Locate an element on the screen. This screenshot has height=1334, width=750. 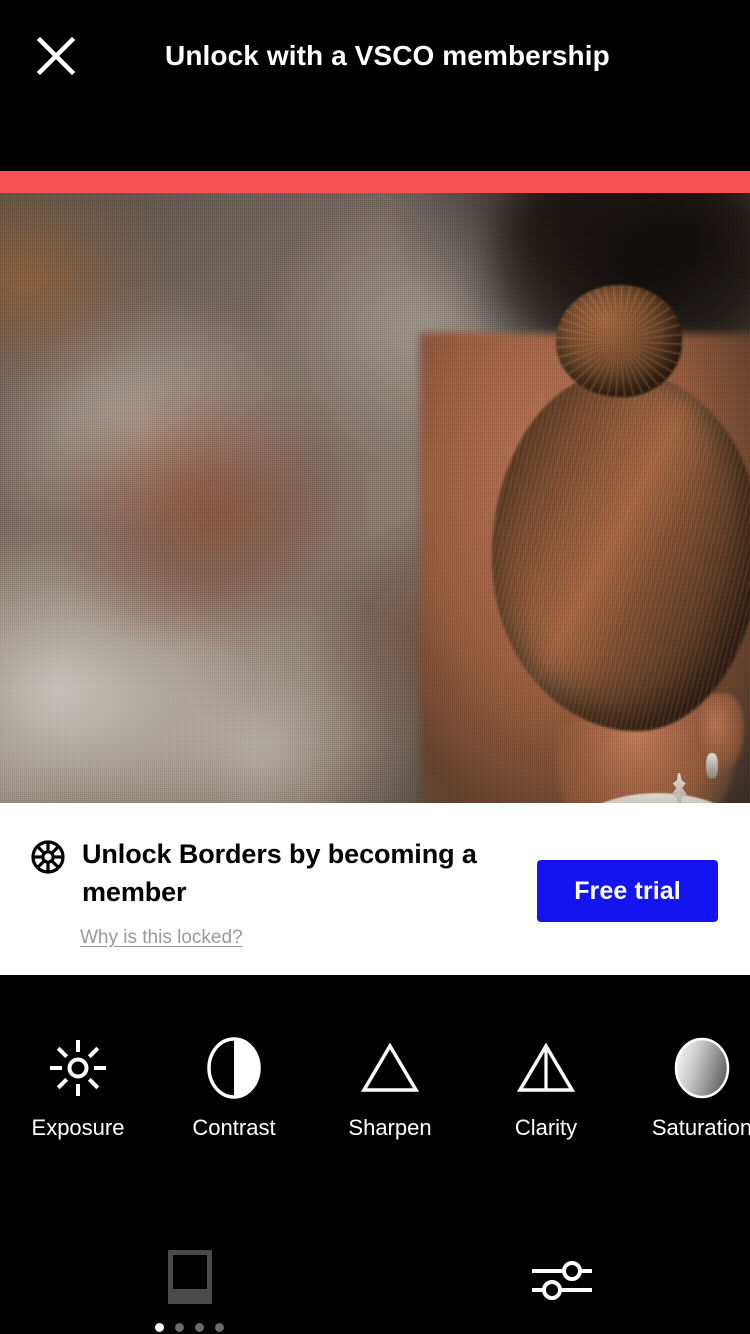
nav-item-adjust is located at coordinates (562, 1282).